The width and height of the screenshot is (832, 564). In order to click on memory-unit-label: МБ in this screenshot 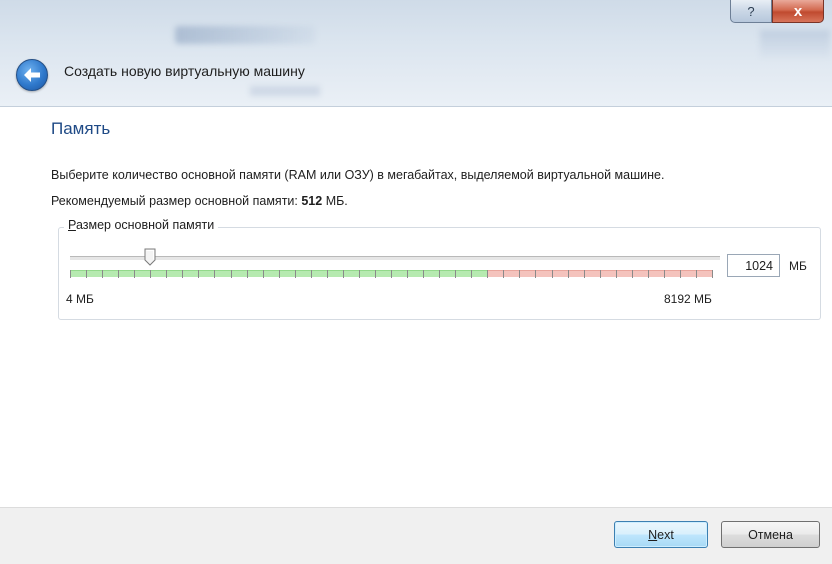, I will do `click(798, 266)`.